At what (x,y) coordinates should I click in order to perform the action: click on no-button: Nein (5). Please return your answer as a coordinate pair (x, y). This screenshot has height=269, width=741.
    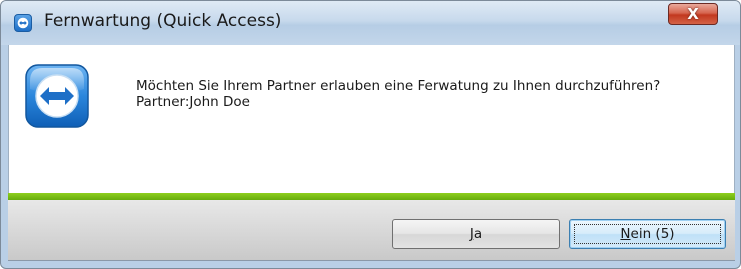
    Looking at the image, I should click on (647, 234).